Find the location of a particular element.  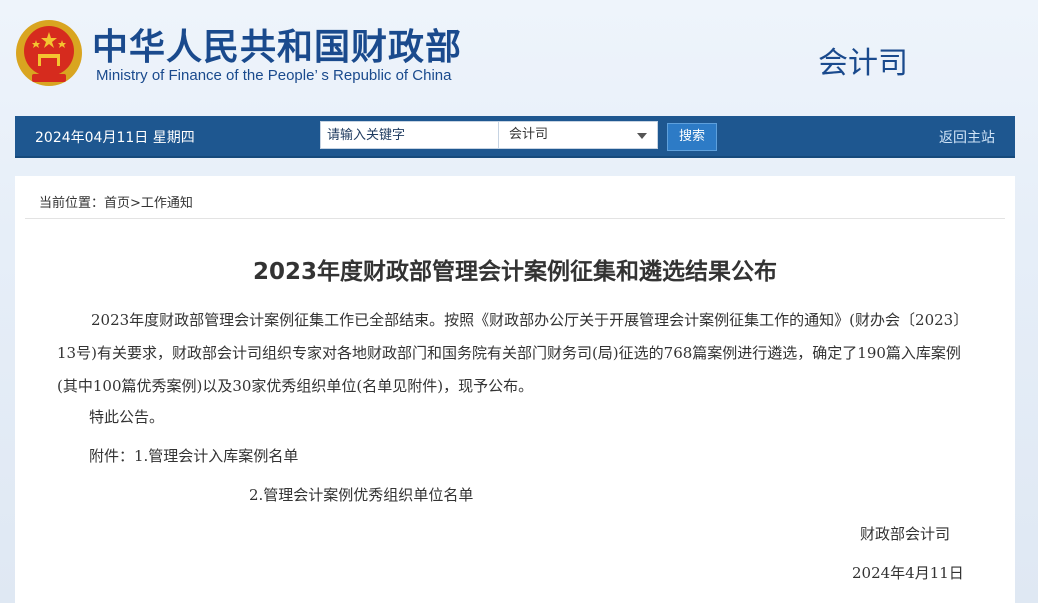

nav-bar: 2024年04月11日 星期四 会计司 搜索 返回主站 is located at coordinates (515, 137).